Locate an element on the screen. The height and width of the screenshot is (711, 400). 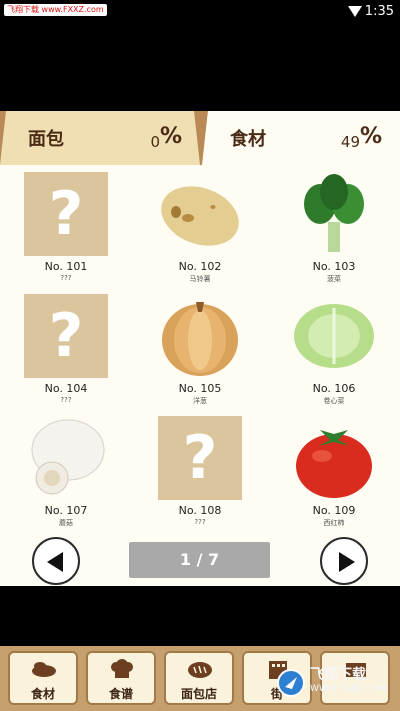
ingredient-item: No. 105 洋葱 is located at coordinates (200, 349).